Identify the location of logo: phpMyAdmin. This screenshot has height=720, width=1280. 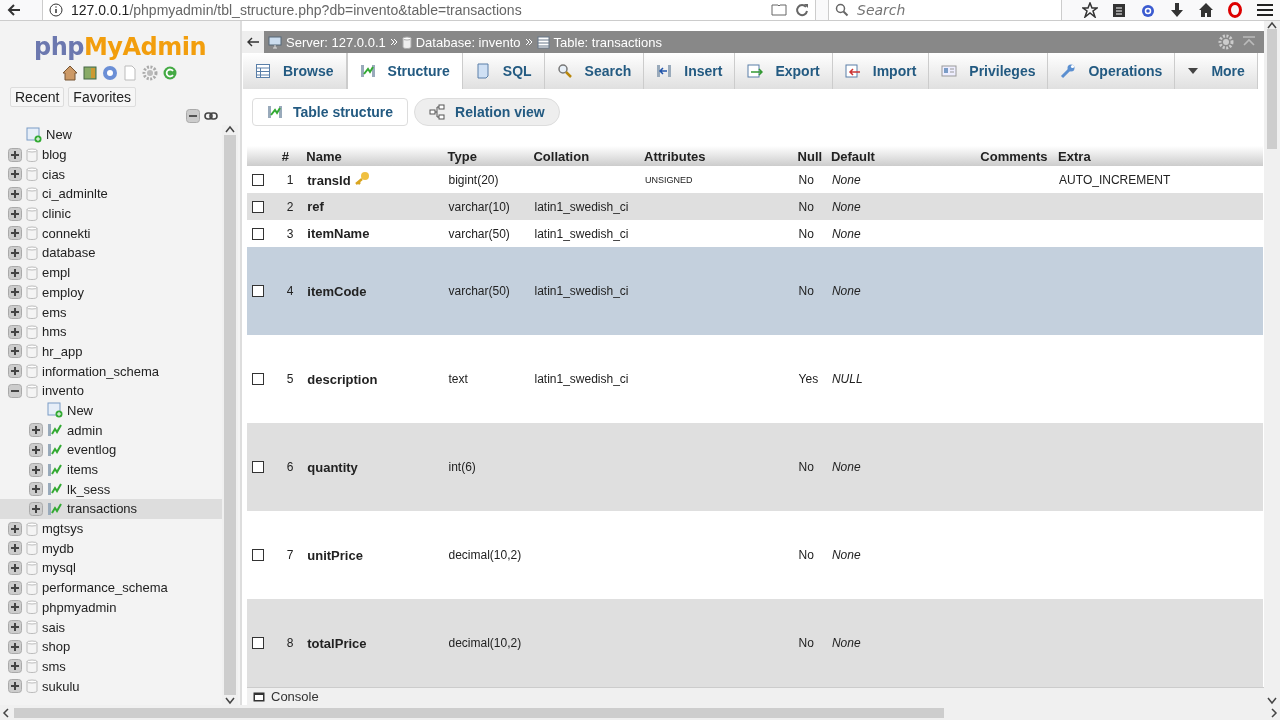
(120, 47).